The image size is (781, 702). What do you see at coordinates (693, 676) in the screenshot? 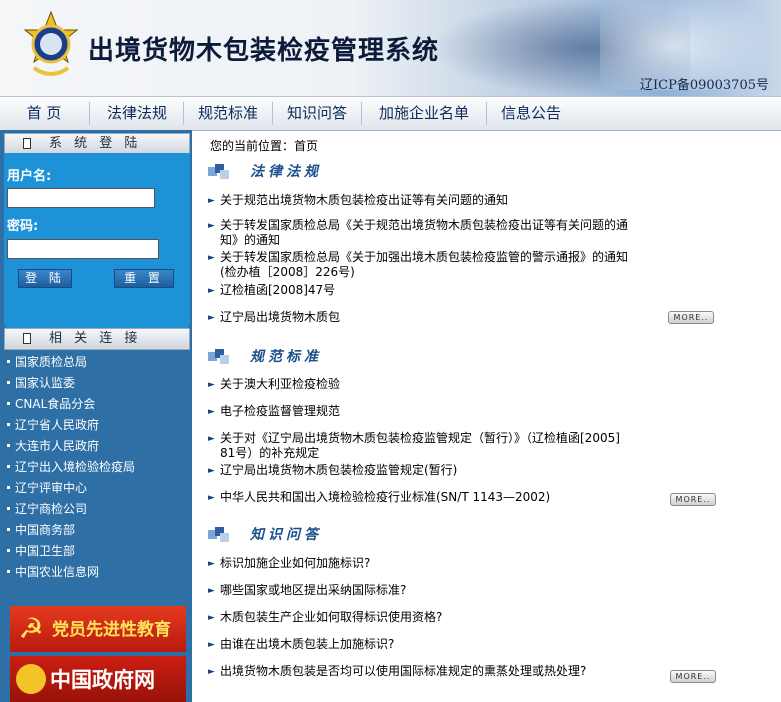
I see `more-button-qa: MORE..` at bounding box center [693, 676].